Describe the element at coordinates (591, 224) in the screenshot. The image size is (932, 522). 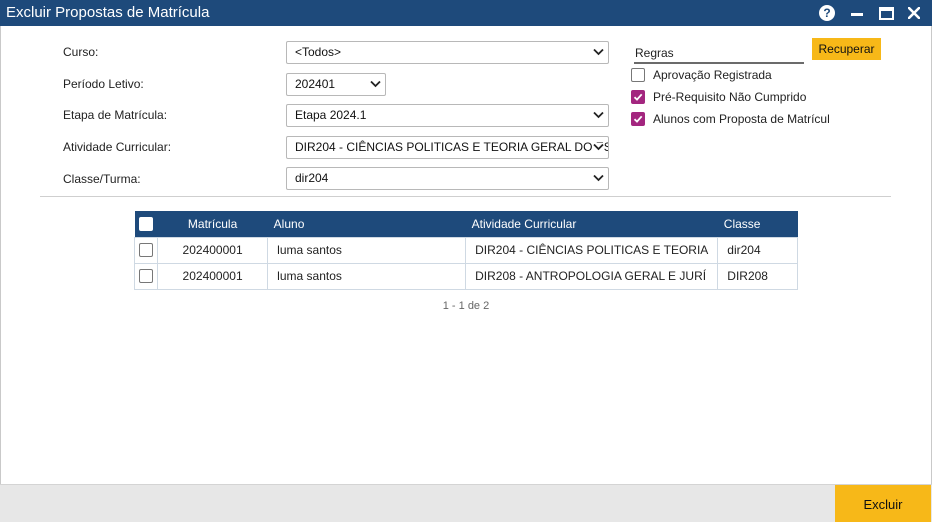
I see `column-header-atividade: Atividade Curricular` at that location.